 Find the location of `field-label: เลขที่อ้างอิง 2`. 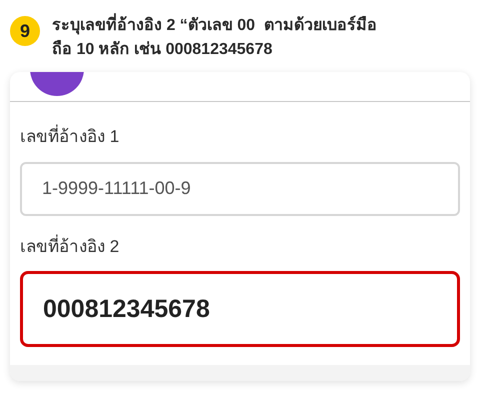

field-label: เลขที่อ้างอิง 2 is located at coordinates (70, 246).